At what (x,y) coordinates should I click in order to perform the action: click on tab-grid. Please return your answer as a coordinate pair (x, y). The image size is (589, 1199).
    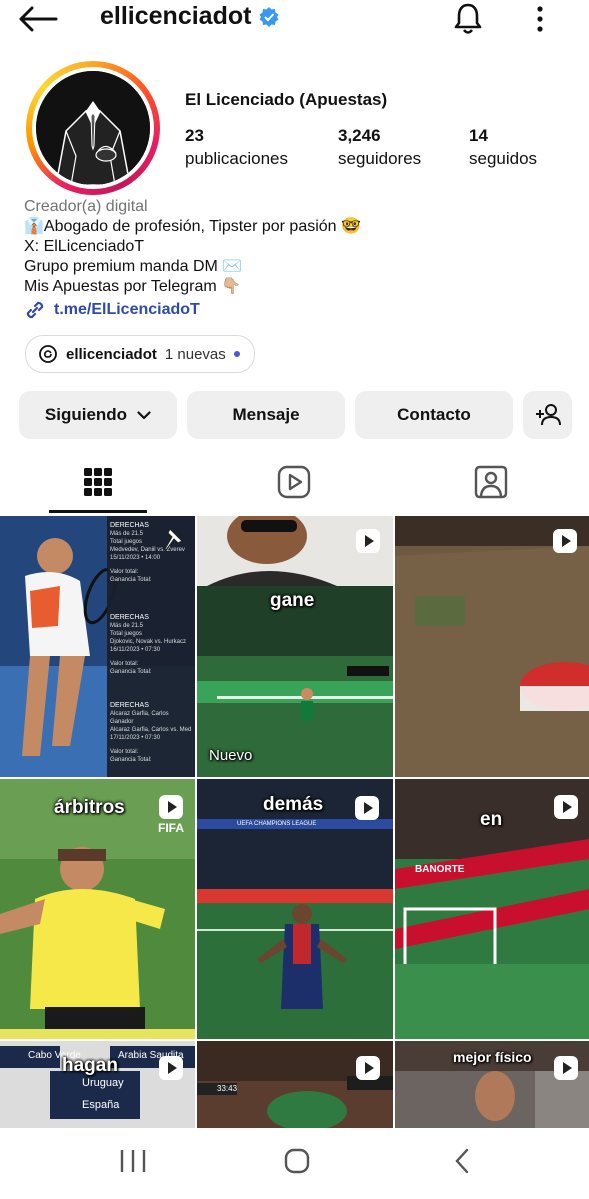
    Looking at the image, I should click on (98, 482).